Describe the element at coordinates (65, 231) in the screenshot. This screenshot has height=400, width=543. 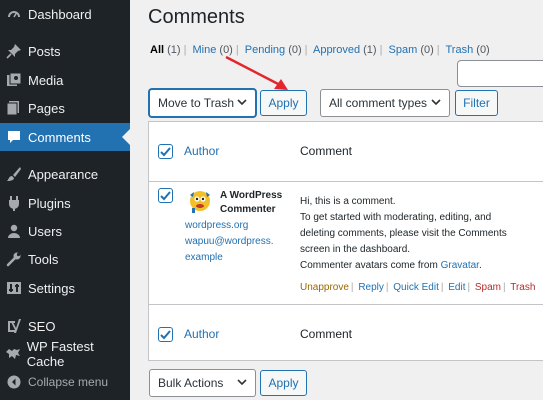
I see `sidebar-item-users: Users` at that location.